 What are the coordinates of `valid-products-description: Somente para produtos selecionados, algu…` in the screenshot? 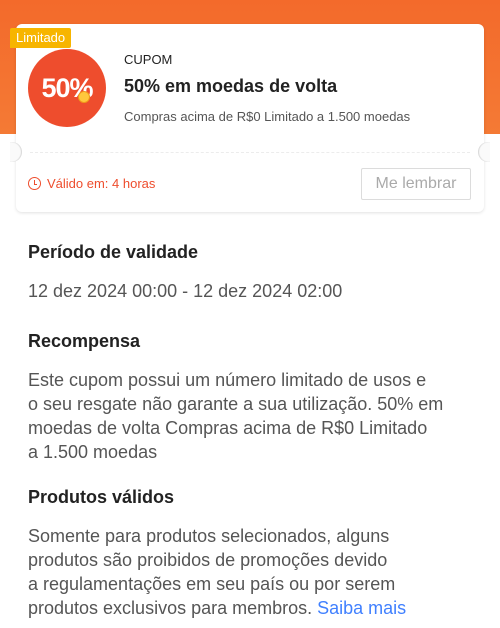 It's located at (253, 572).